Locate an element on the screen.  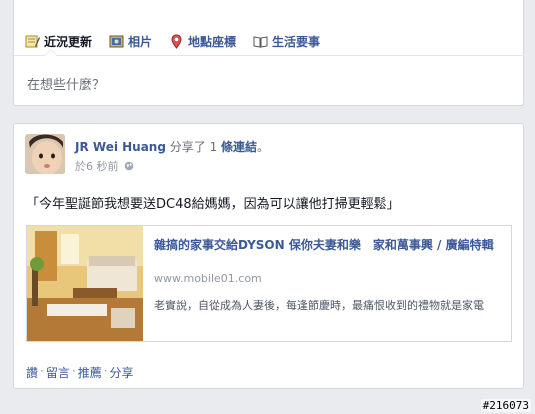
tab-life-event-label: 生活要事 is located at coordinates (296, 42).